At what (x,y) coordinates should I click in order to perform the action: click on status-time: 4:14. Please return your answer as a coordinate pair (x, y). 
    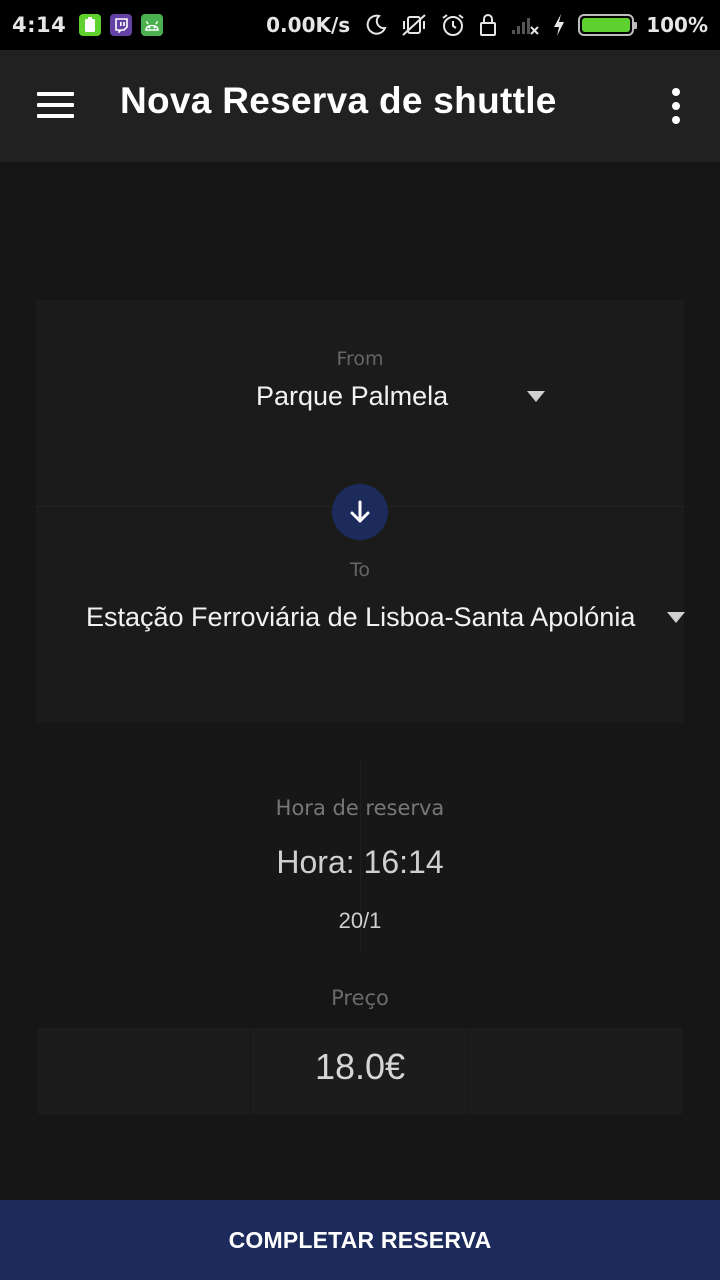
    Looking at the image, I should click on (39, 25).